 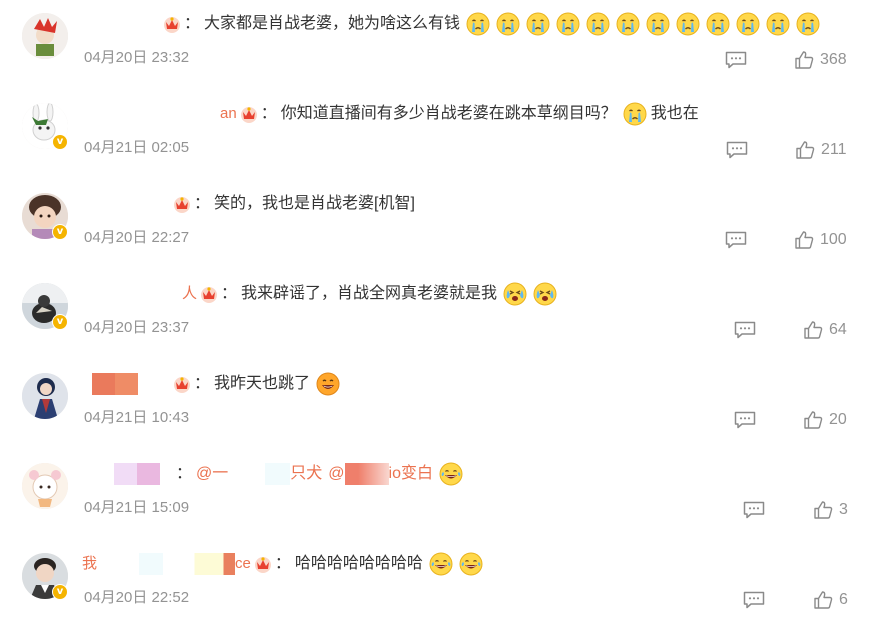 I want to click on like-button: 368, so click(x=820, y=60).